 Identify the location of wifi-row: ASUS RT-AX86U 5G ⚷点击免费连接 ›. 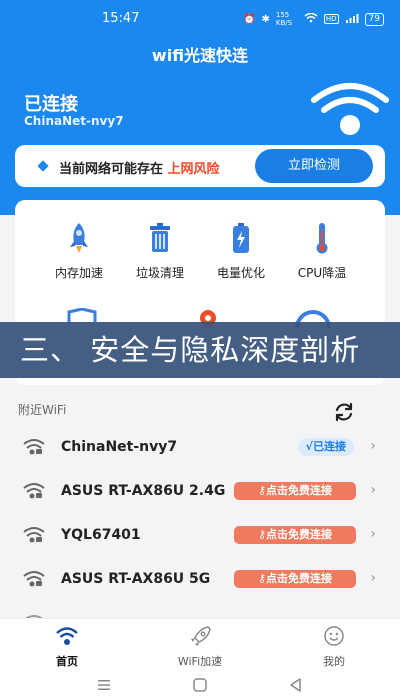
(200, 580).